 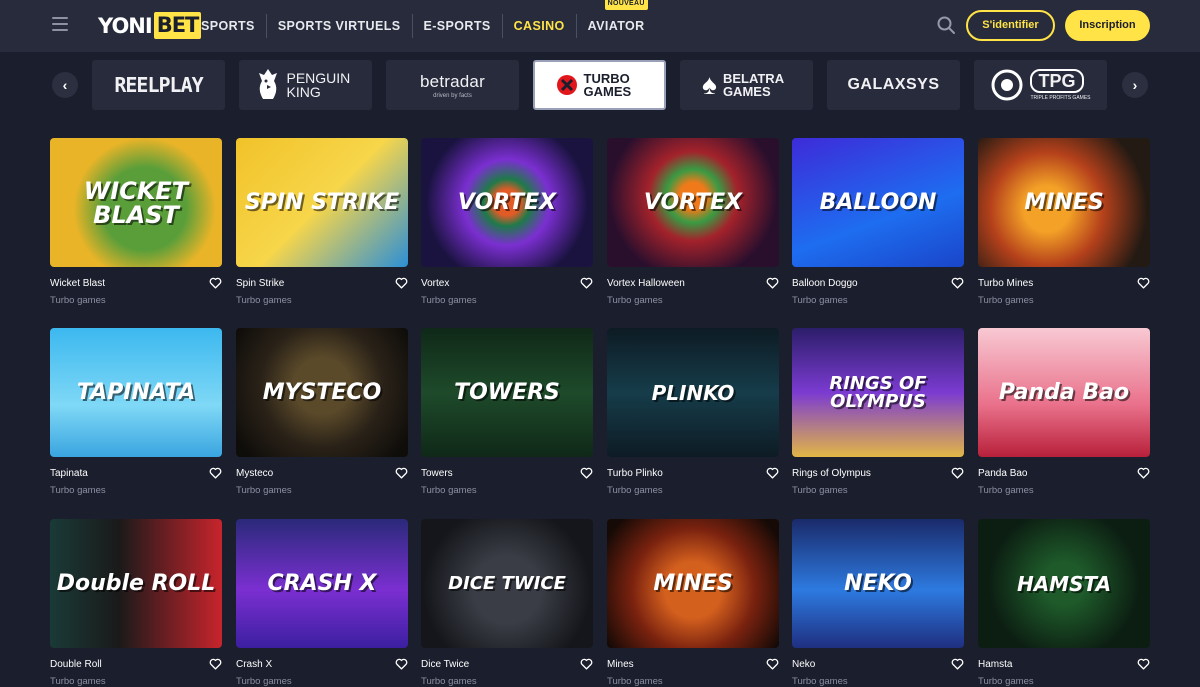 I want to click on game-thumbnail: Panda Bao, so click(x=1064, y=392).